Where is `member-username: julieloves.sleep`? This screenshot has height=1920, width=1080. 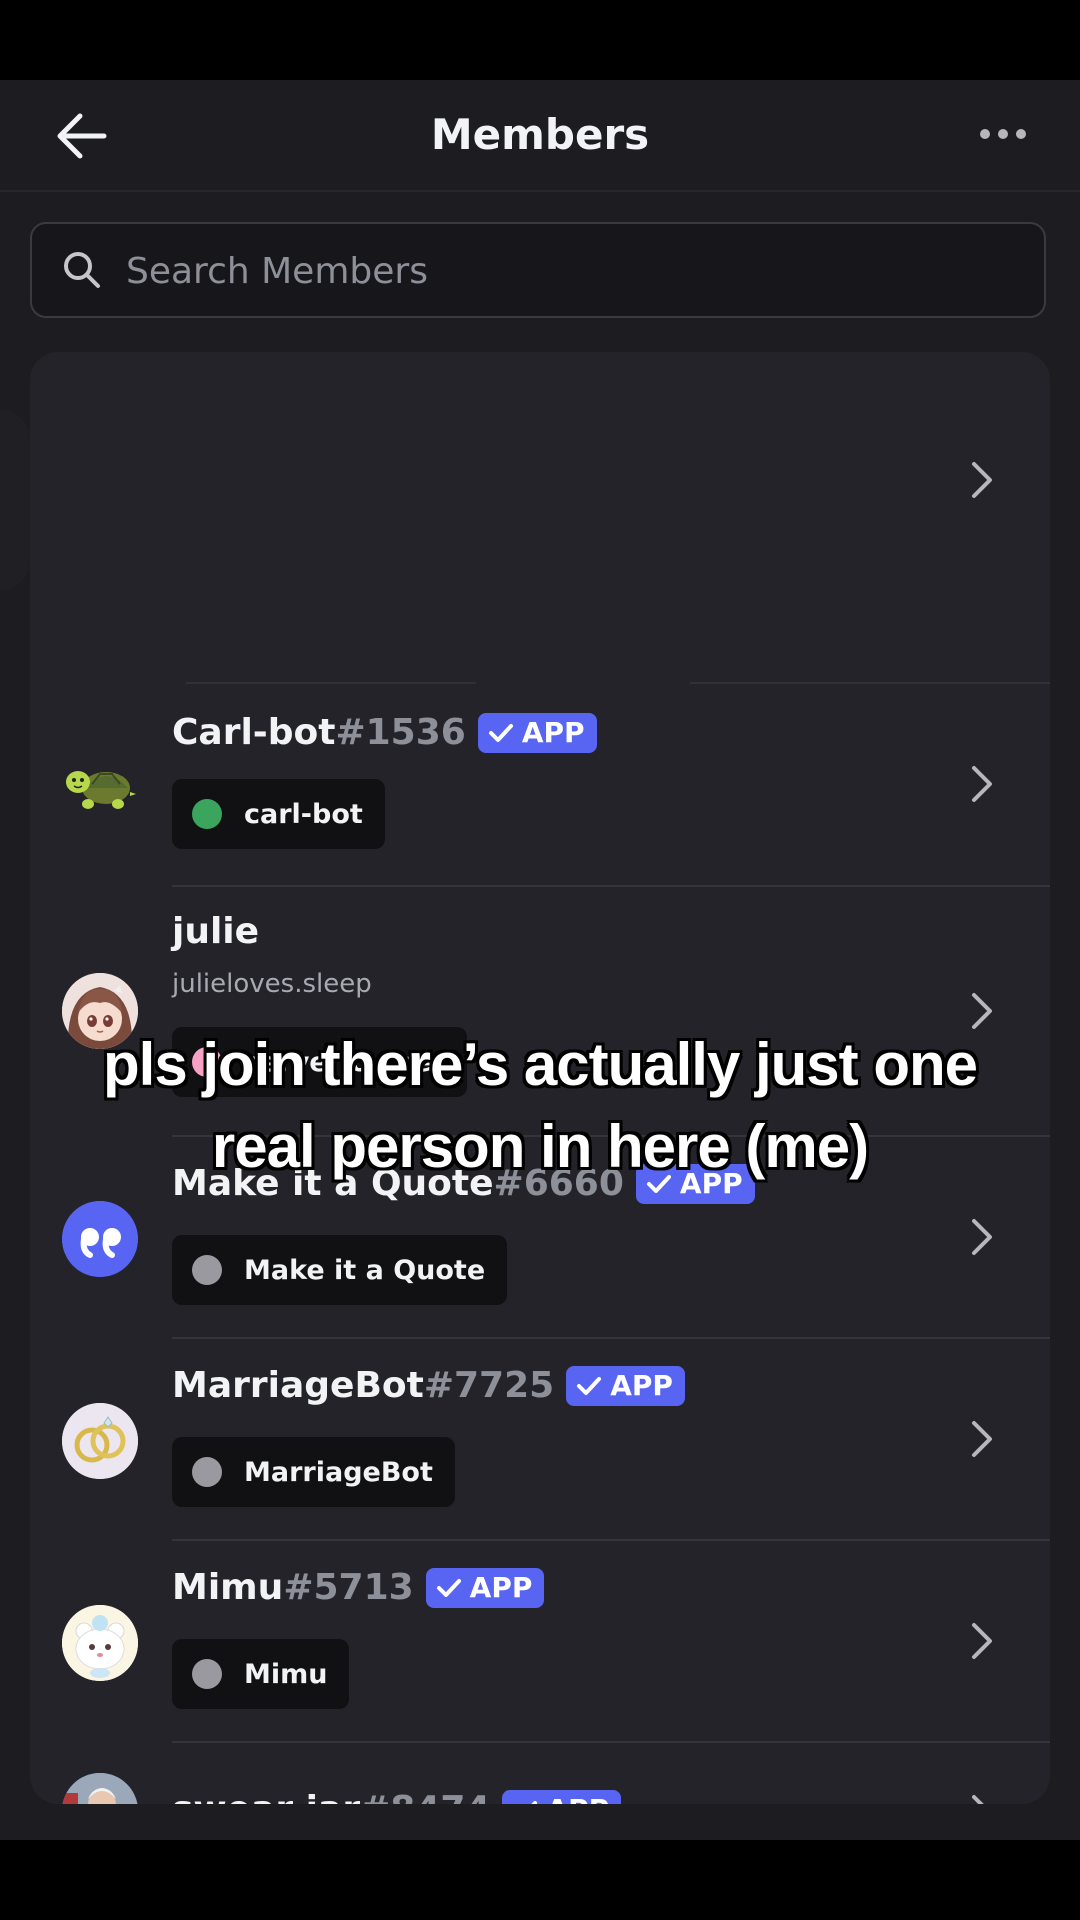
member-username: julieloves.sleep is located at coordinates (272, 984).